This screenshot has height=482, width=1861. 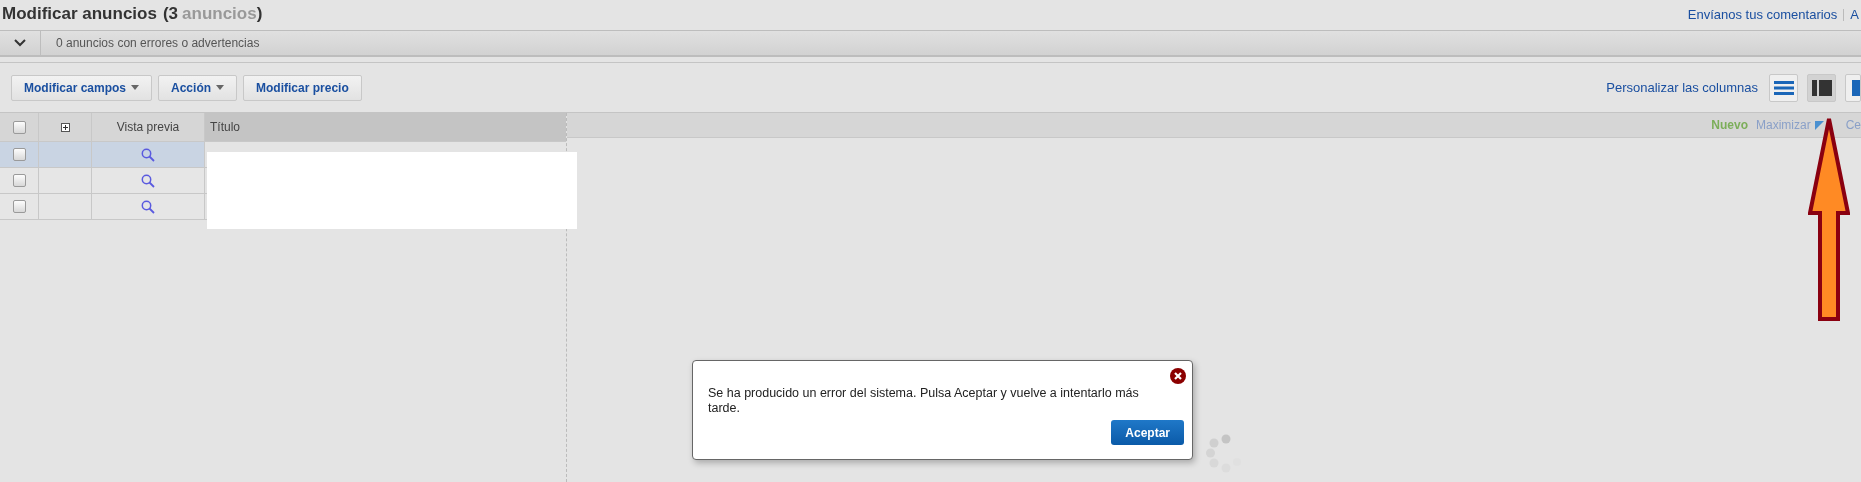 What do you see at coordinates (924, 401) in the screenshot?
I see `error-message: Se ha producido un error del sistema. Pulsa Aceptar y vuelve a intentarlo más tarde.` at bounding box center [924, 401].